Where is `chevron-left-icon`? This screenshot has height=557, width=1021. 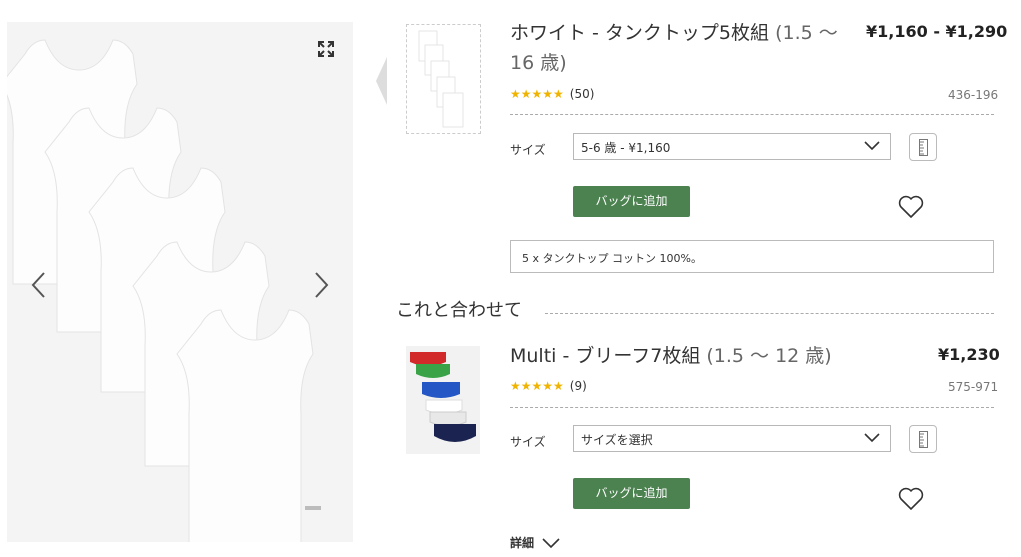 chevron-left-icon is located at coordinates (39, 285).